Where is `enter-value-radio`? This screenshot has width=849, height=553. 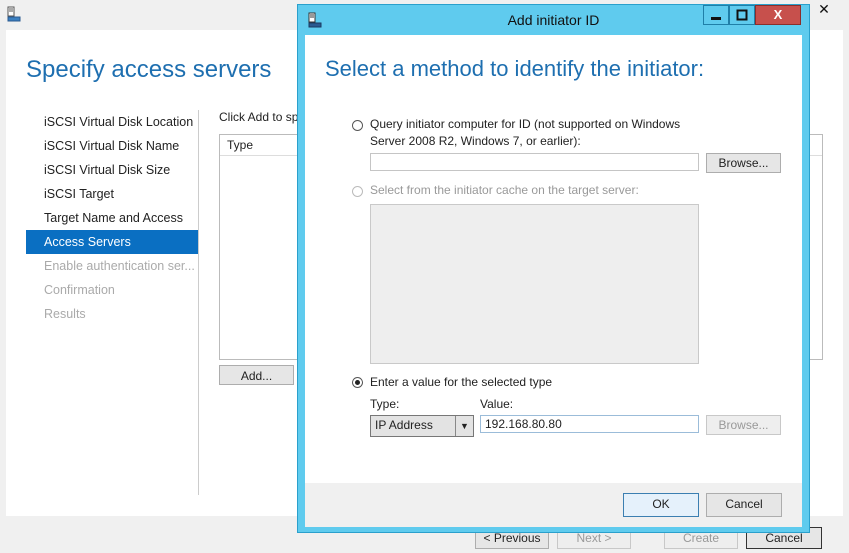
enter-value-radio is located at coordinates (357, 382).